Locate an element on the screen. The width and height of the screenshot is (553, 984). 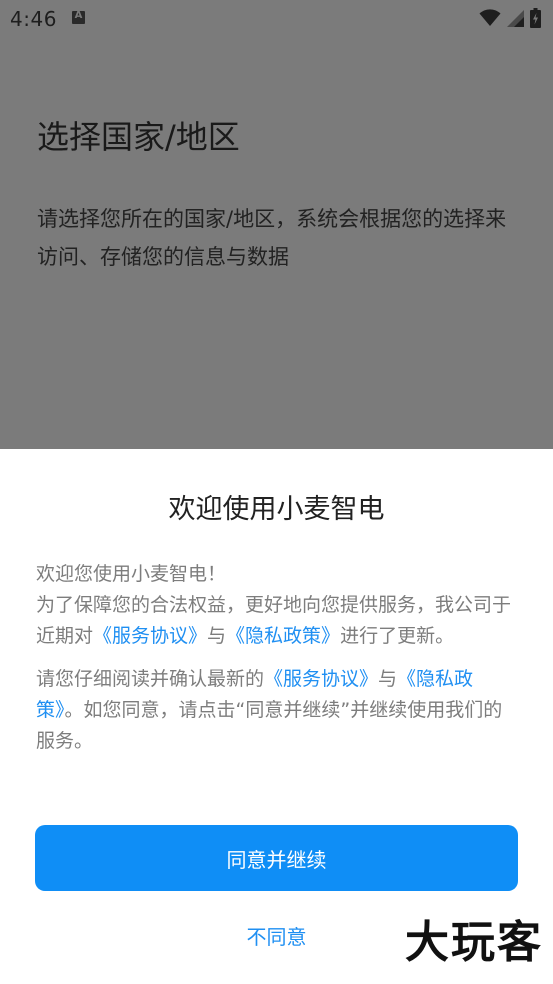
page-title: 选择国家/地区 is located at coordinates (138, 137).